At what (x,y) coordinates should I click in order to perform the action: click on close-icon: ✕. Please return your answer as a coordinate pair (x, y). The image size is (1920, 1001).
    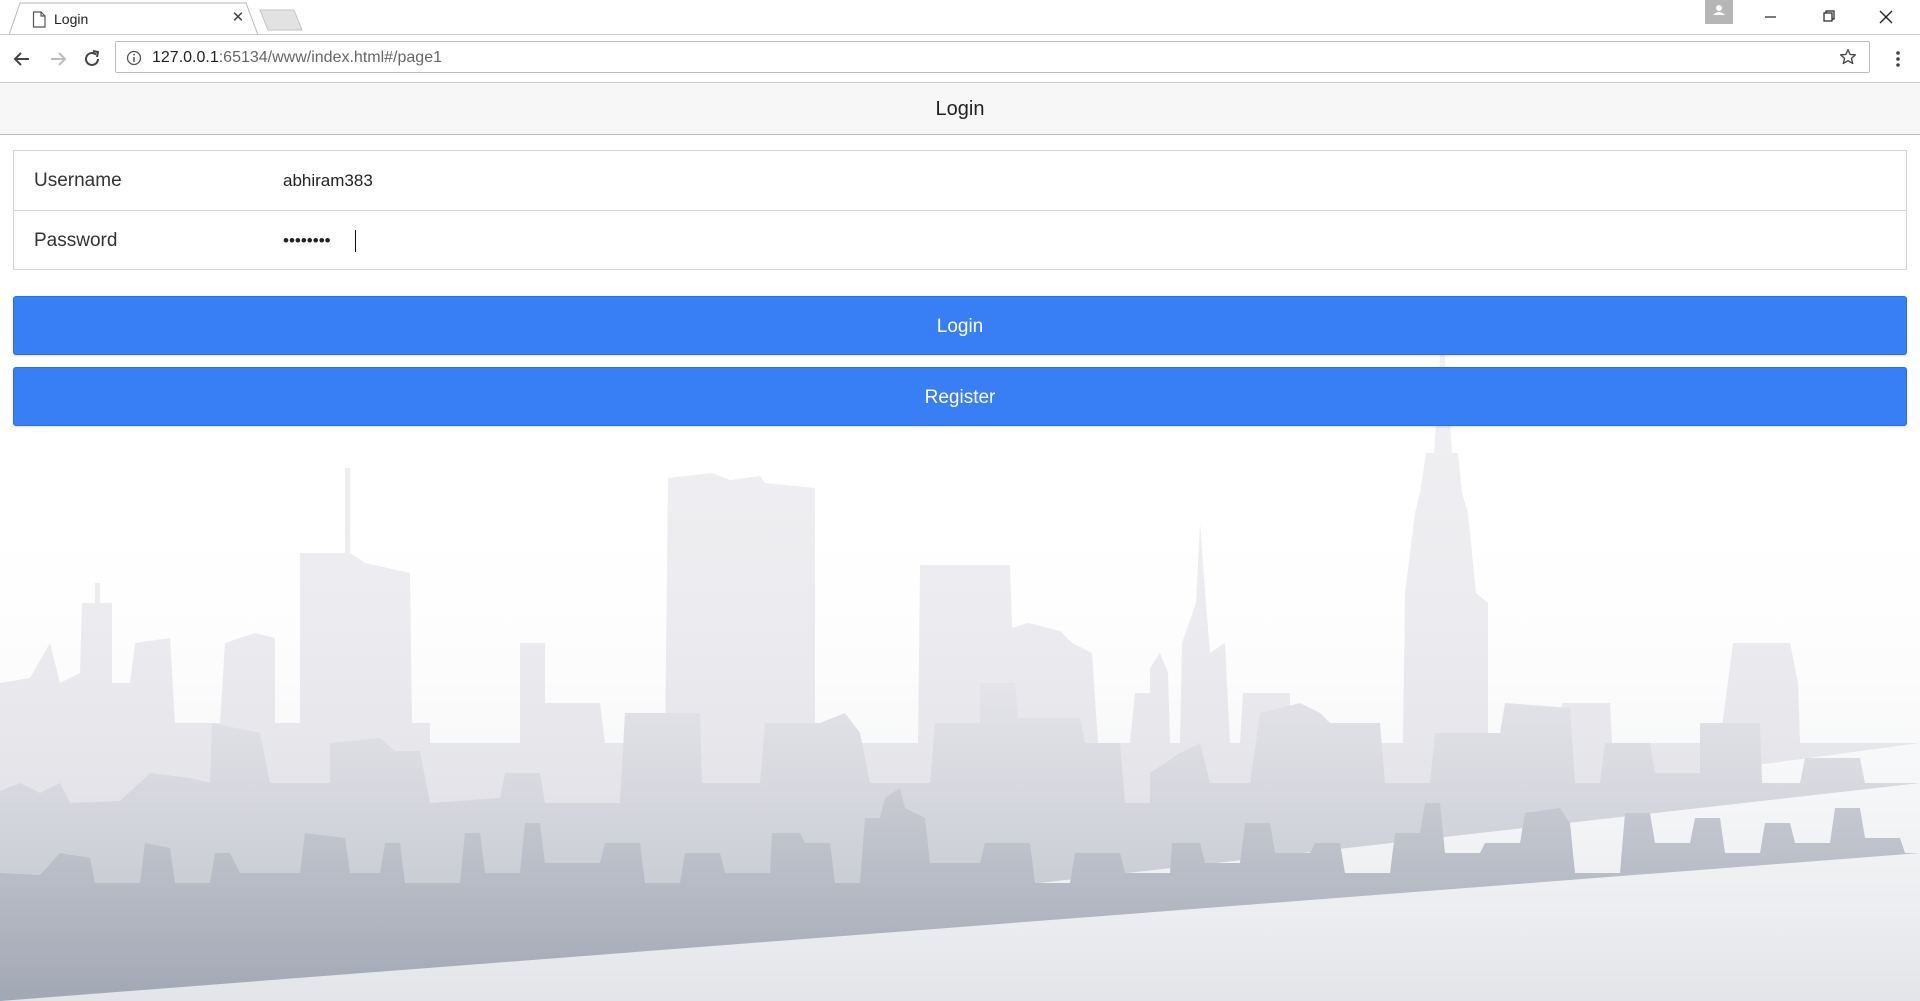
    Looking at the image, I should click on (238, 18).